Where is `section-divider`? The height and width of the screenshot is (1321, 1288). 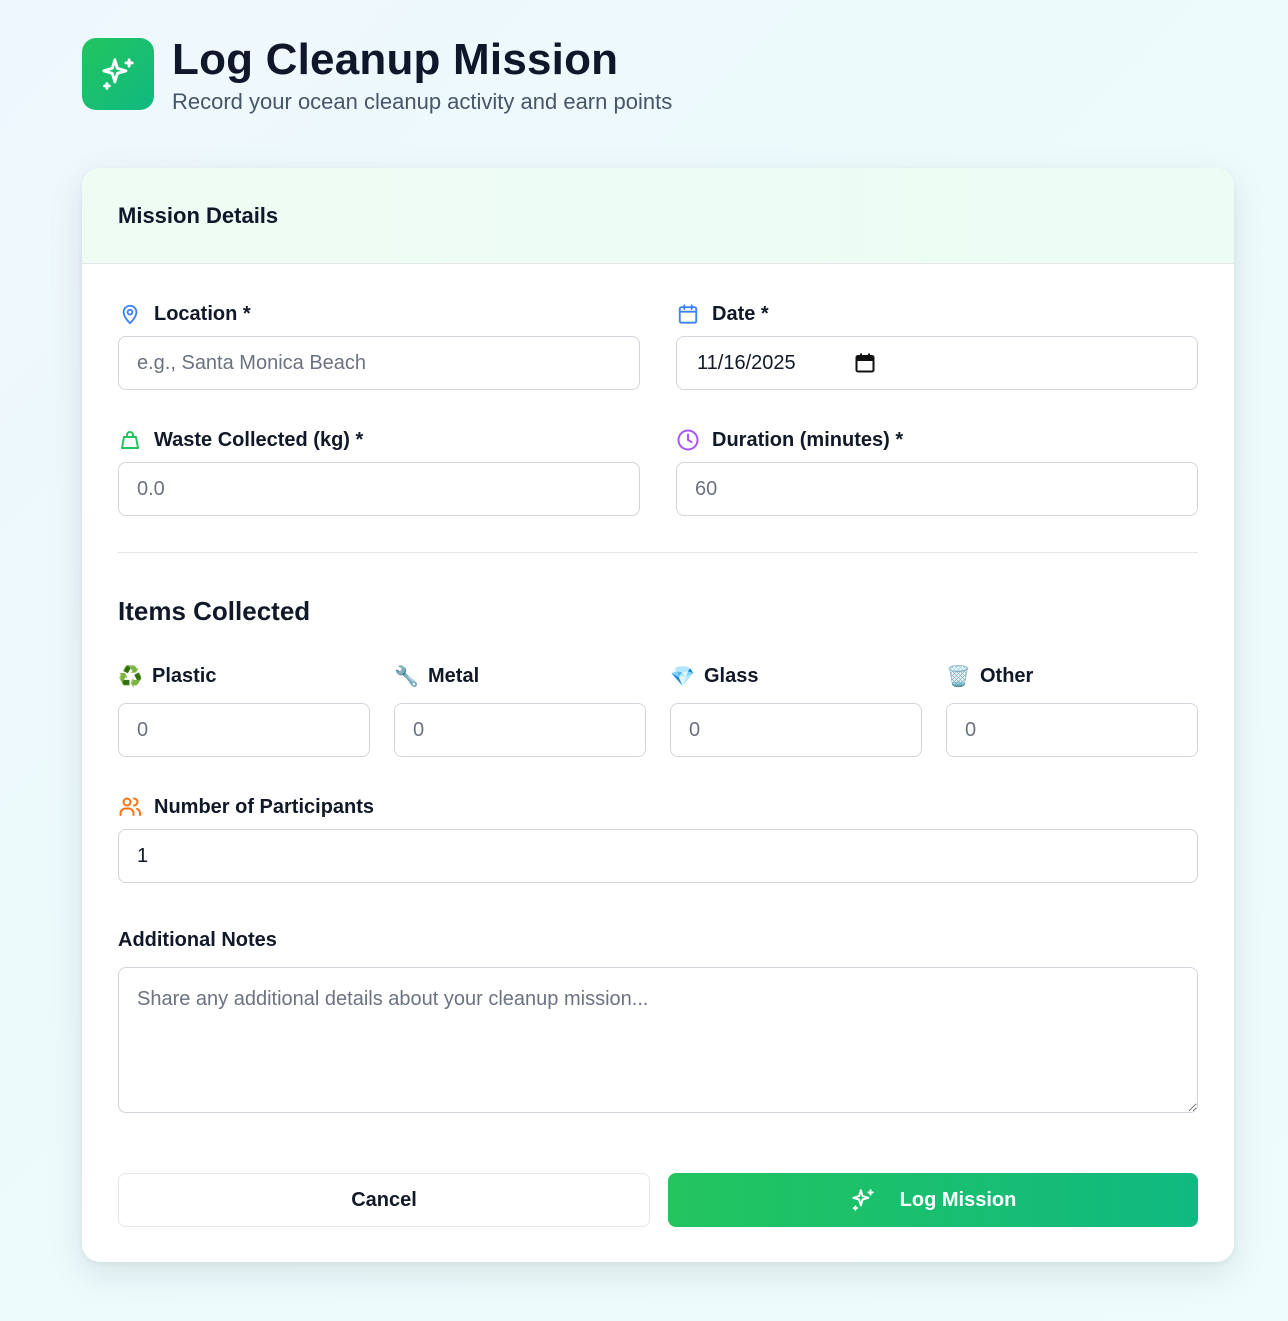
section-divider is located at coordinates (658, 552).